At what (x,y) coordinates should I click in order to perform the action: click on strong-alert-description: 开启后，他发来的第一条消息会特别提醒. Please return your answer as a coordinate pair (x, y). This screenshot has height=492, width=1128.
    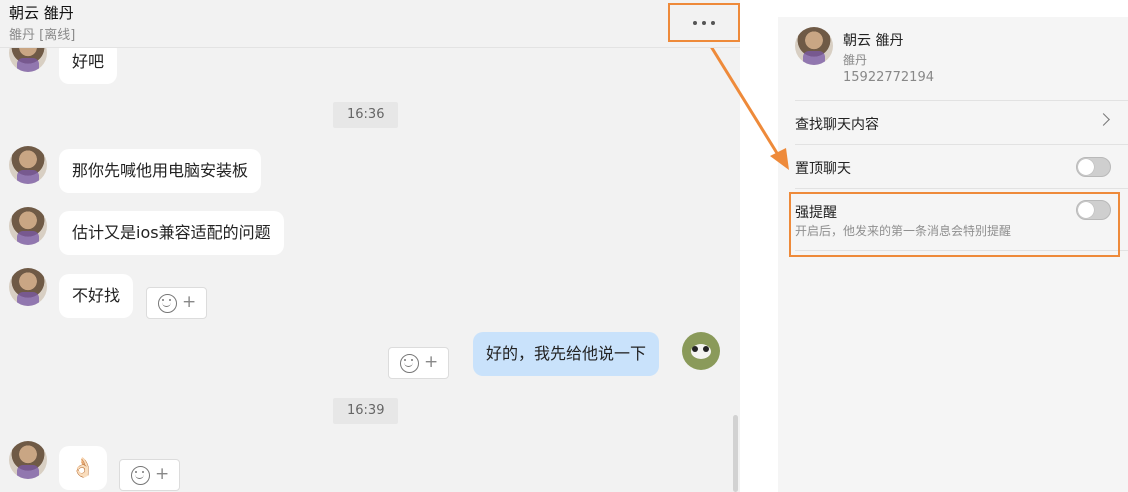
    Looking at the image, I should click on (903, 231).